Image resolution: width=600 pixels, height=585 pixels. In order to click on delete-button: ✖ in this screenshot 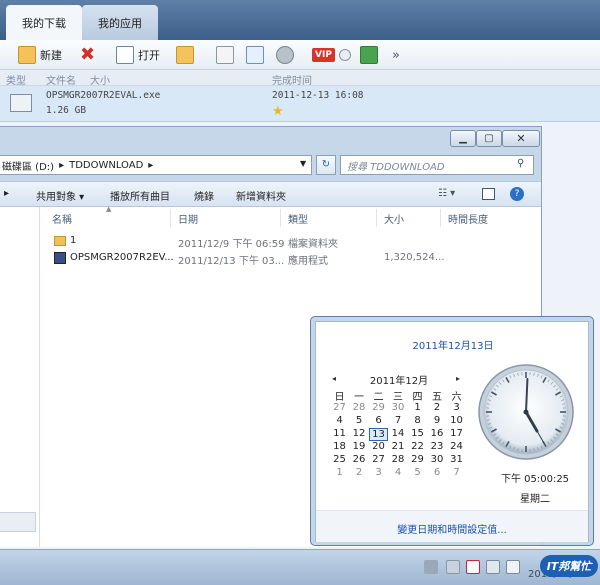, I will do `click(87, 55)`.